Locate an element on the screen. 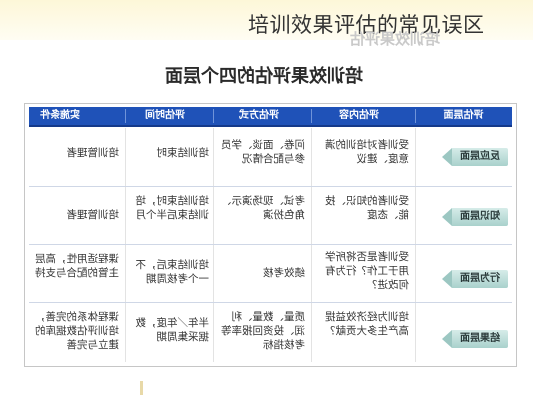 The width and height of the screenshot is (533, 400). level-tag-reaction: 反应层面 is located at coordinates (475, 157).